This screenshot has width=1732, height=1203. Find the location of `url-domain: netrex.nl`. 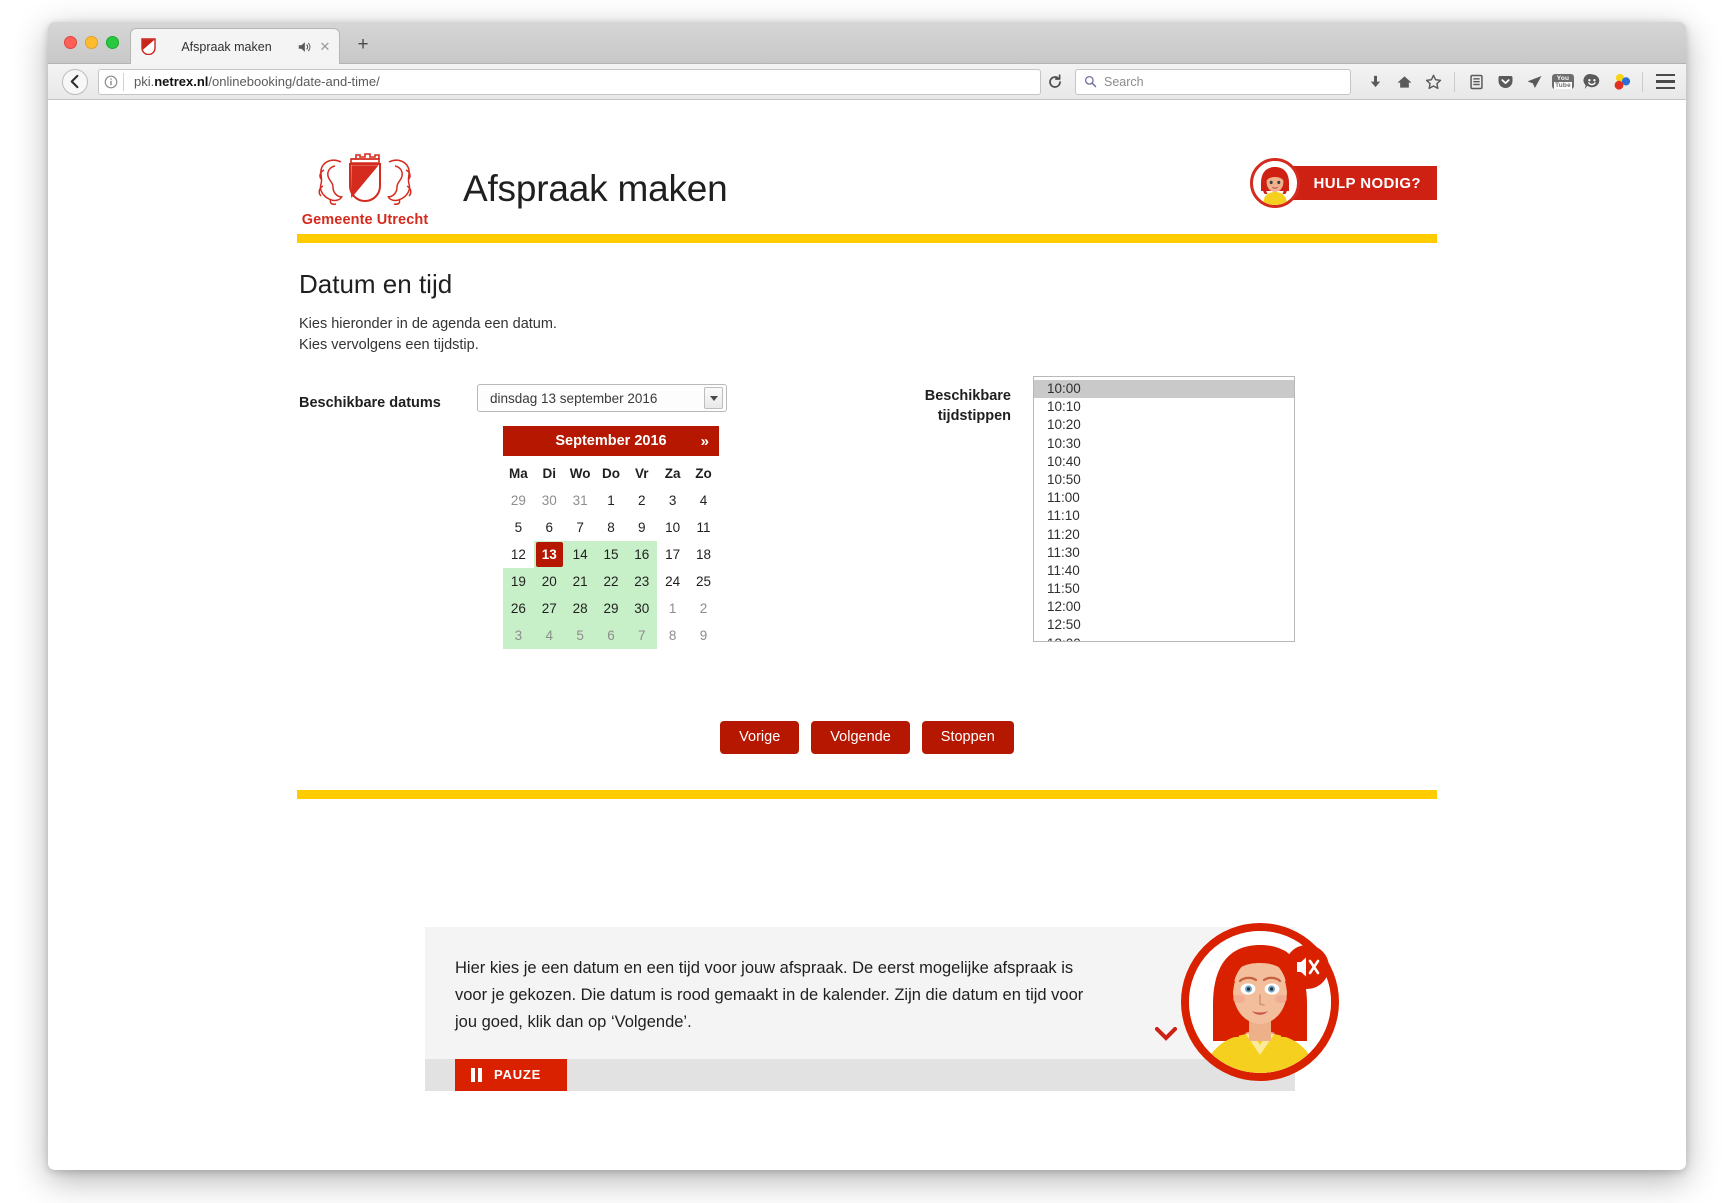

url-domain: netrex.nl is located at coordinates (181, 81).